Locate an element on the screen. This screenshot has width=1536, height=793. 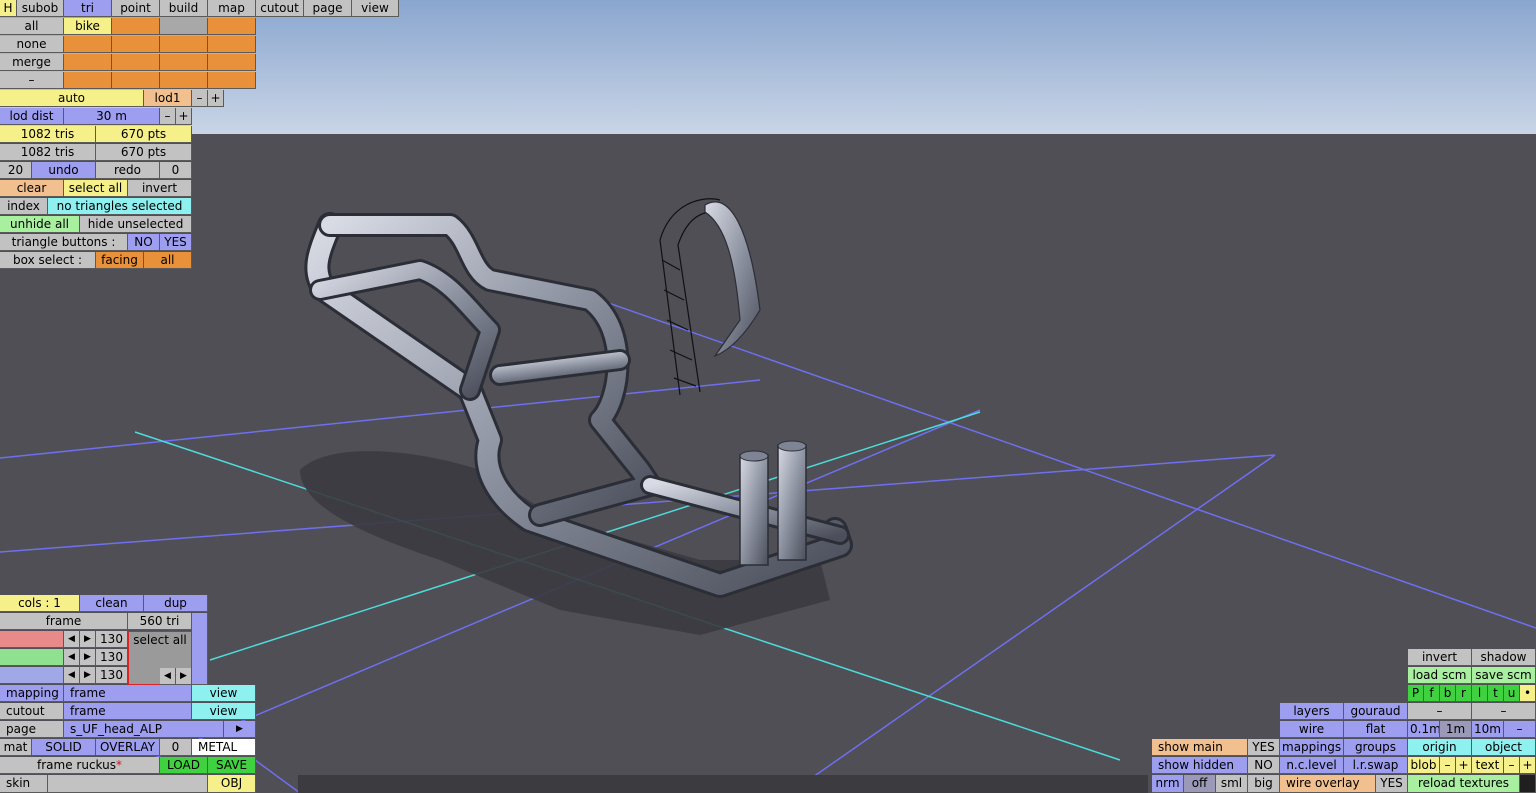
swatch-next-icon: ▶ is located at coordinates (184, 676).